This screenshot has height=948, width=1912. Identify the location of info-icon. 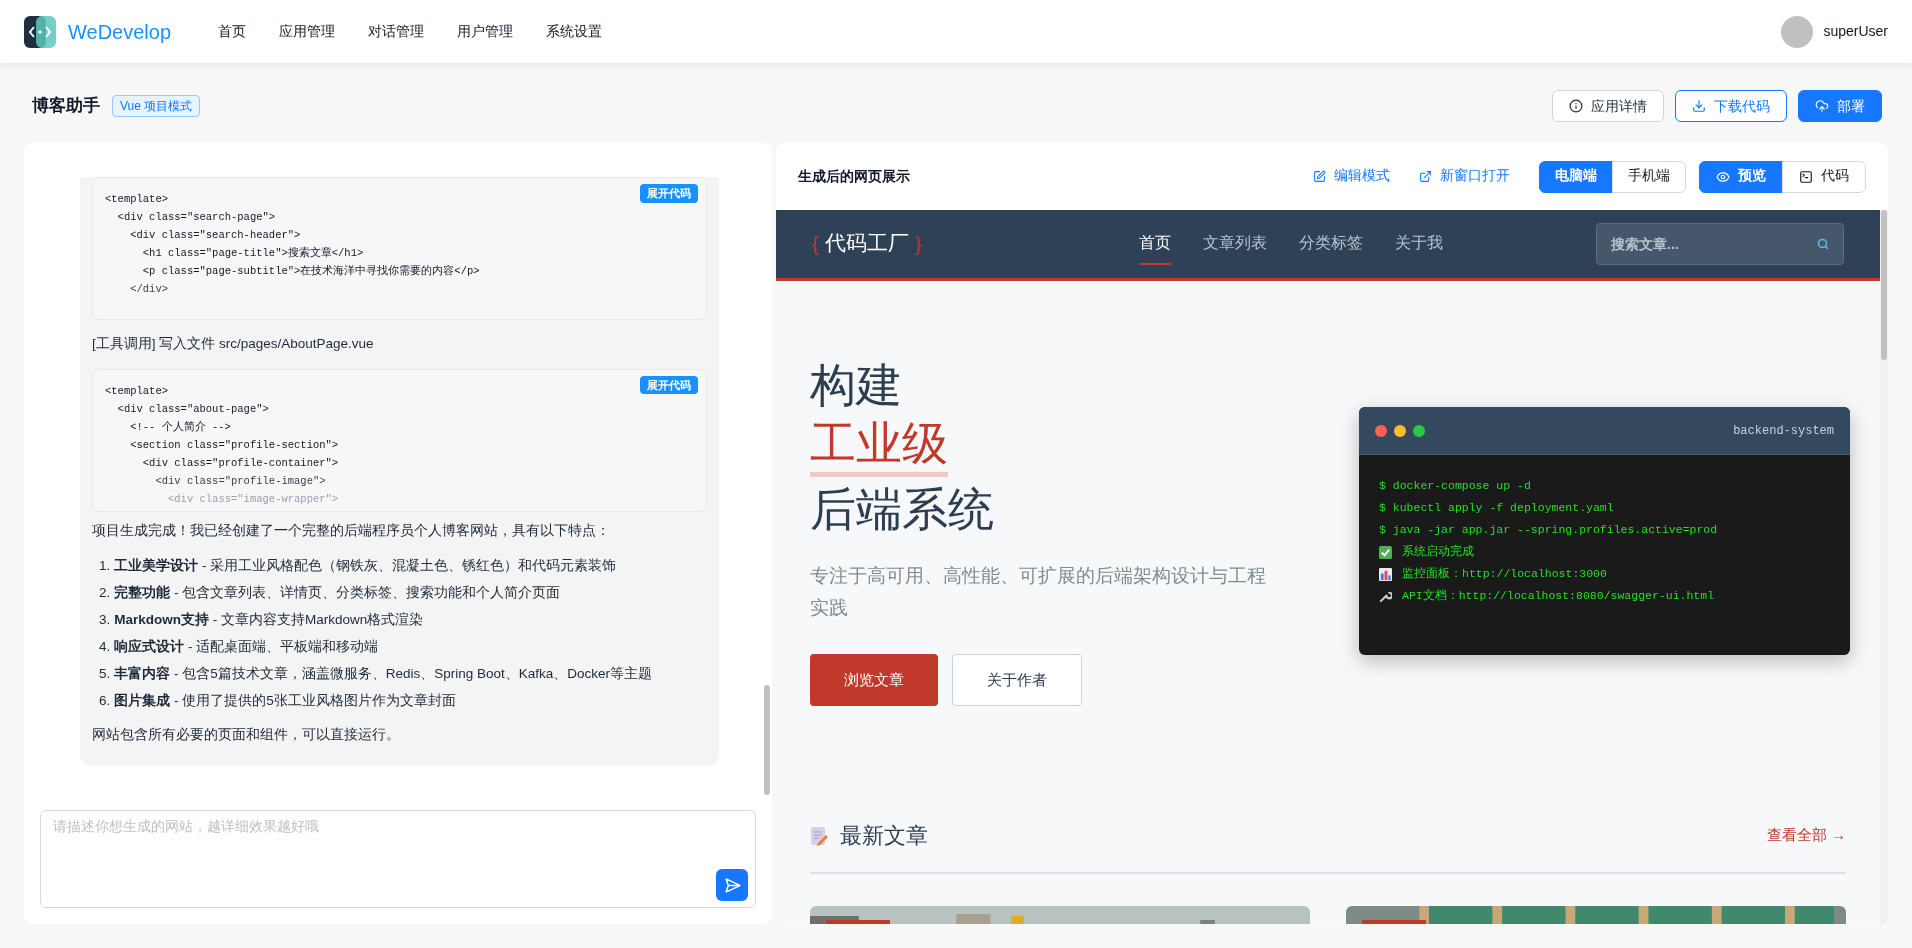
(1576, 106).